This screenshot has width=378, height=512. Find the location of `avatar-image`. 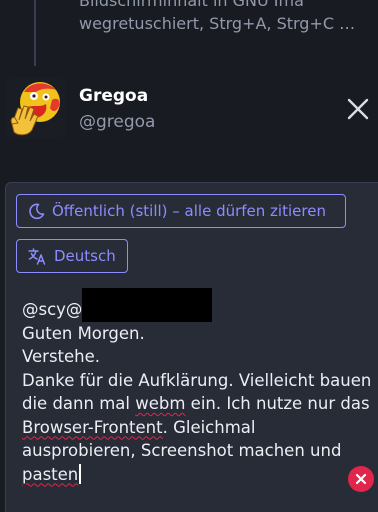

avatar-image is located at coordinates (36, 108).